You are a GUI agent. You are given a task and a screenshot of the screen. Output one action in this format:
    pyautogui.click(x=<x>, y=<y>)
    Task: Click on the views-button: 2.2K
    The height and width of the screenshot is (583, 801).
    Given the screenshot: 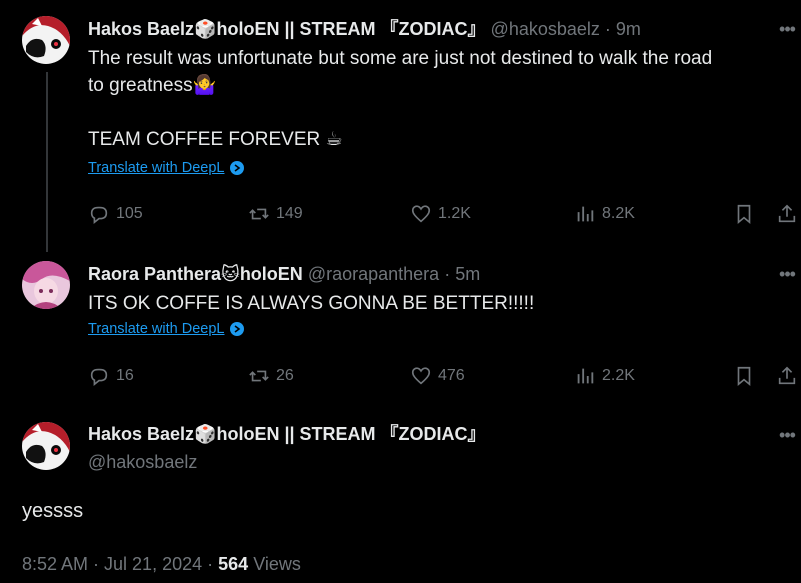 What is the action you would take?
    pyautogui.click(x=604, y=376)
    